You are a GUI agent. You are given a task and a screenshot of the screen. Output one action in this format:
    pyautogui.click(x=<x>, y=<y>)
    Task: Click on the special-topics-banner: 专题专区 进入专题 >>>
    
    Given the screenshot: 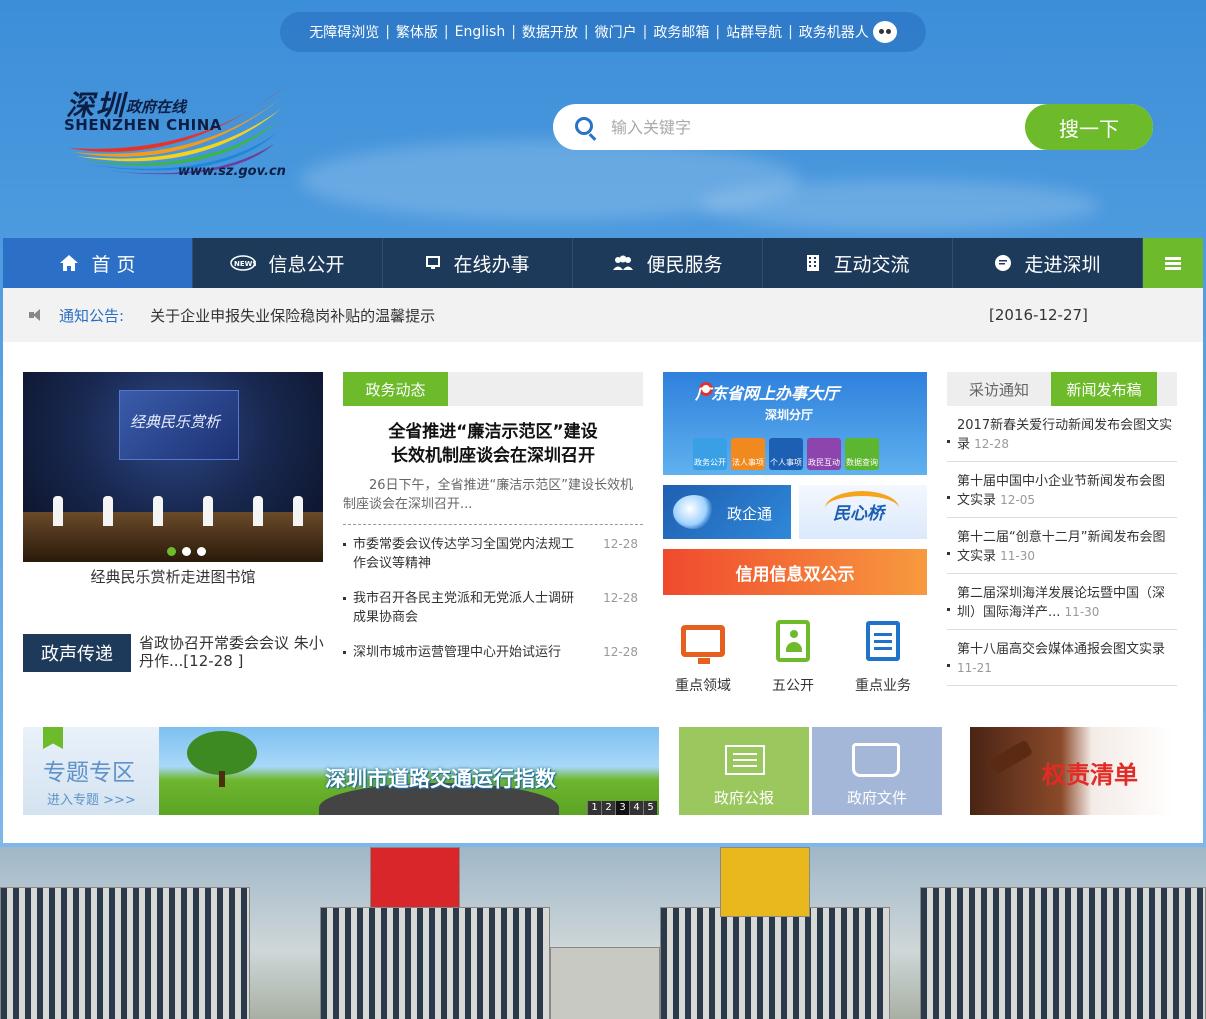 What is the action you would take?
    pyautogui.click(x=91, y=771)
    